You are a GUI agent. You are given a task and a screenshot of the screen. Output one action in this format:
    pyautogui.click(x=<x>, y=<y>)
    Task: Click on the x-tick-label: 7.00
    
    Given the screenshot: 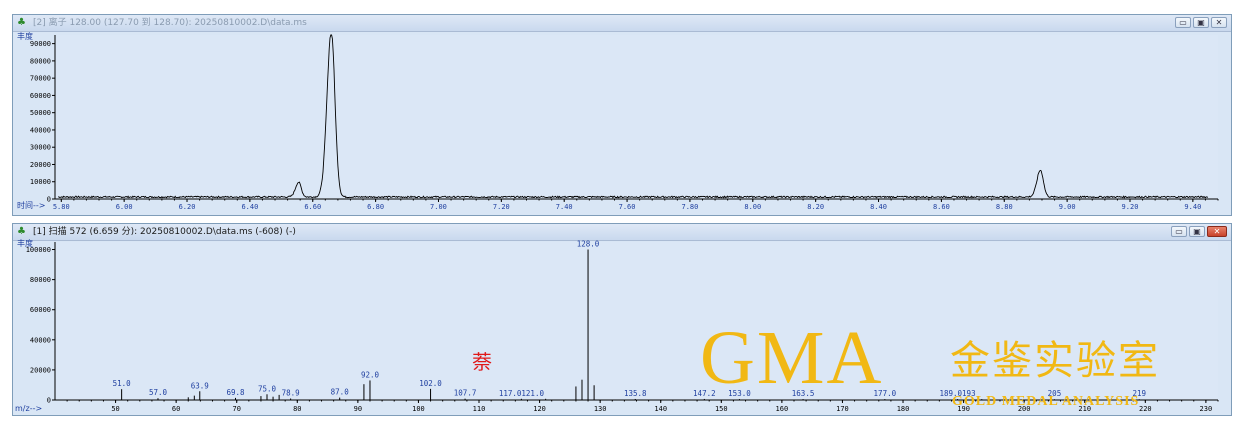 What is the action you would take?
    pyautogui.click(x=438, y=207)
    